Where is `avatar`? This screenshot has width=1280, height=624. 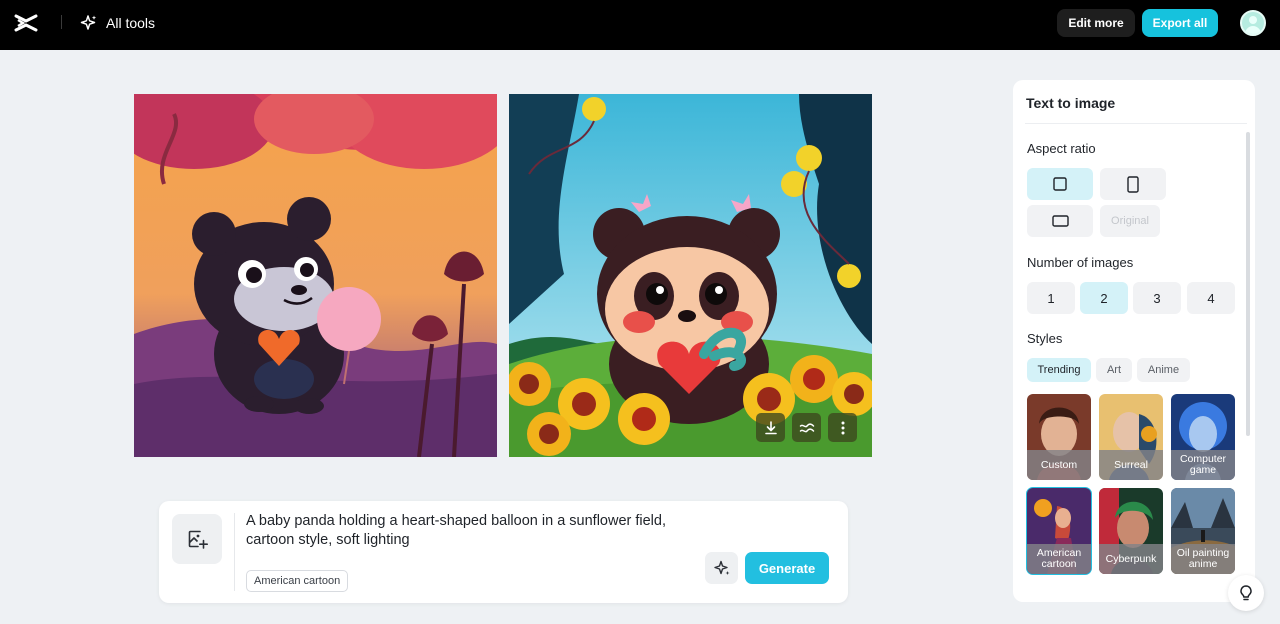
avatar is located at coordinates (1253, 23).